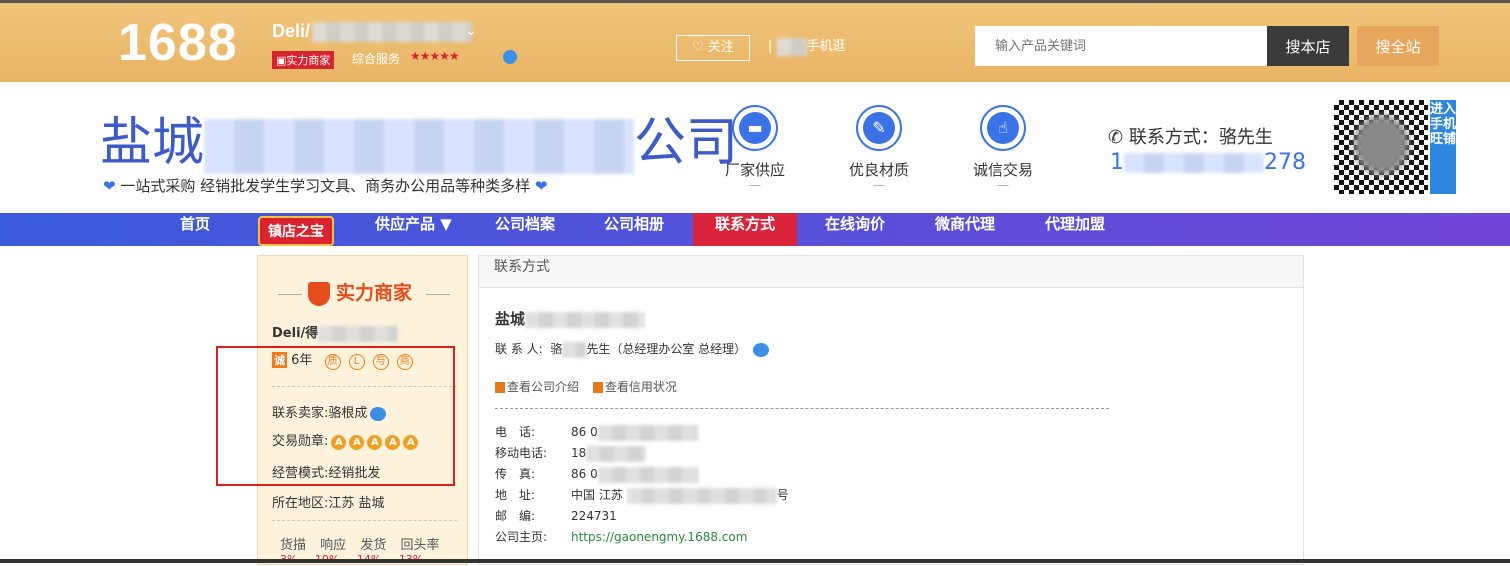  I want to click on phone-icon: ✆, so click(1116, 137).